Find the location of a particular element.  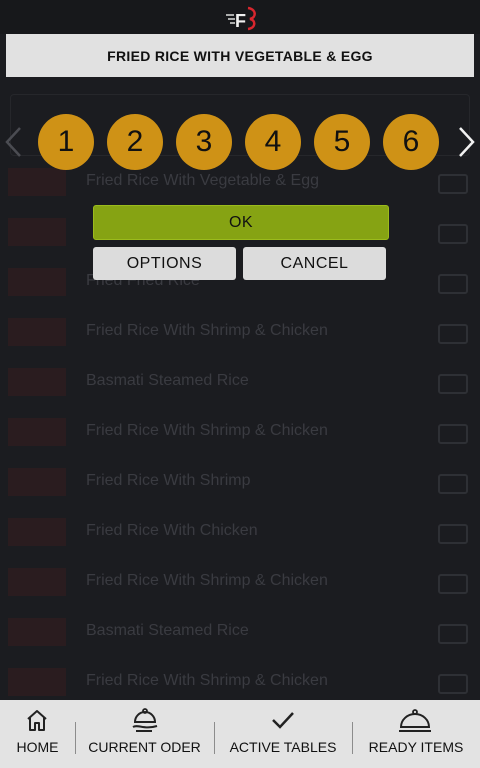

quantity-option-6: 6 is located at coordinates (411, 142).